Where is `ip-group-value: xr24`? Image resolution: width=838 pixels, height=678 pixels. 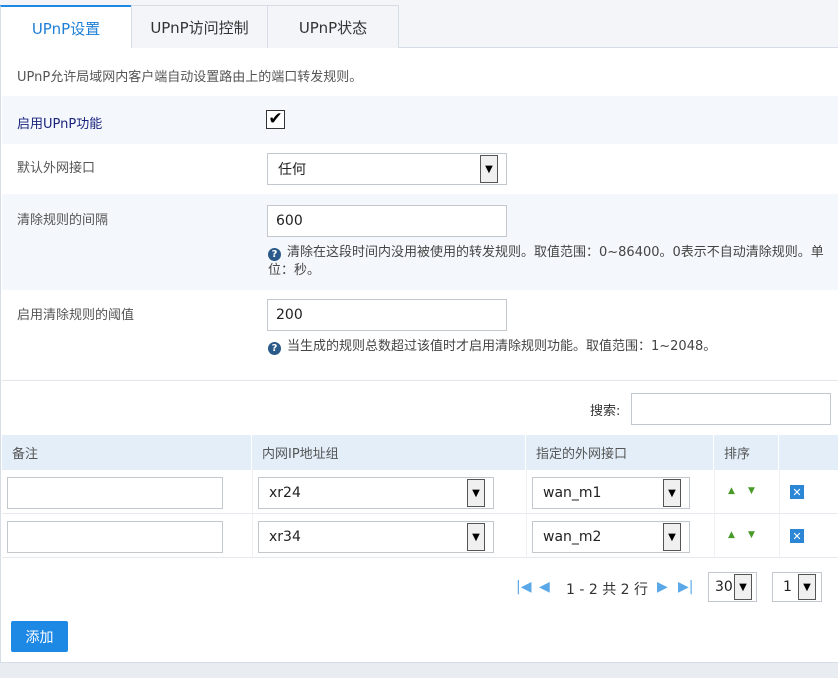 ip-group-value: xr24 is located at coordinates (285, 493).